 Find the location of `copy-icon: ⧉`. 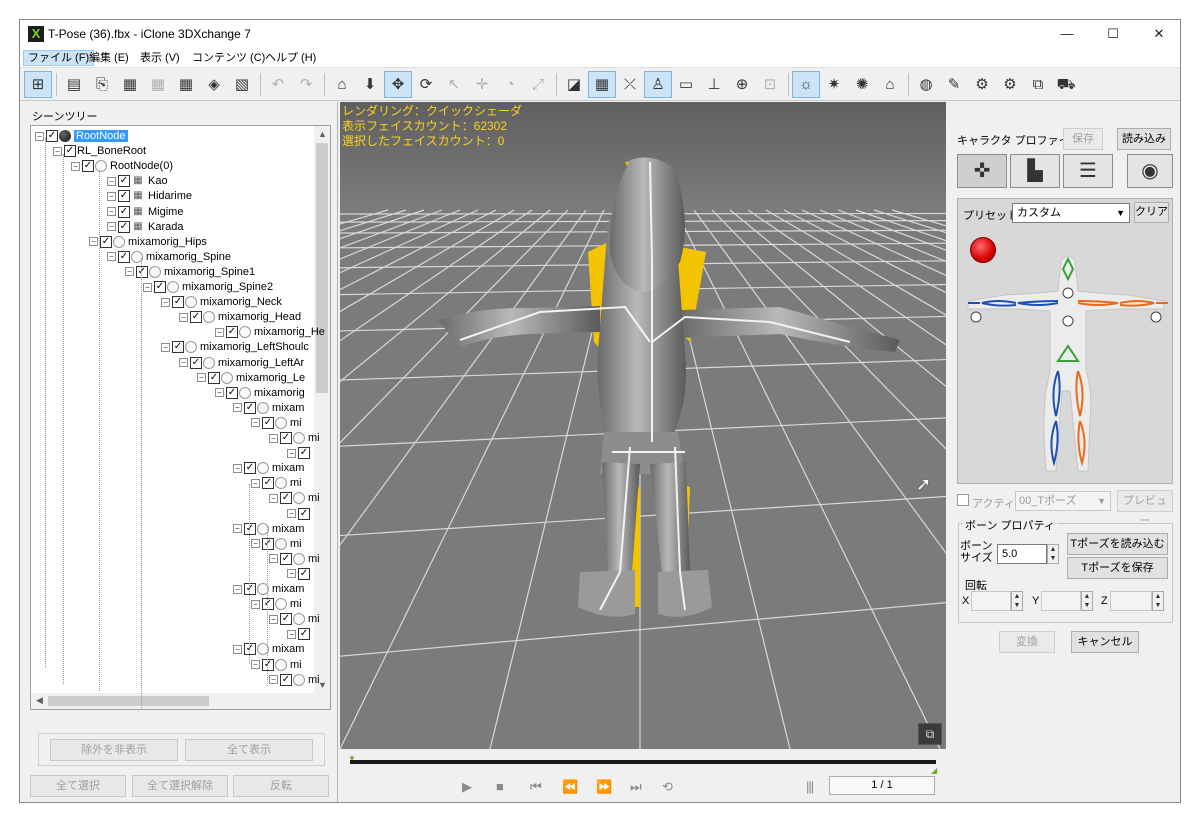

copy-icon: ⧉ is located at coordinates (1038, 84).